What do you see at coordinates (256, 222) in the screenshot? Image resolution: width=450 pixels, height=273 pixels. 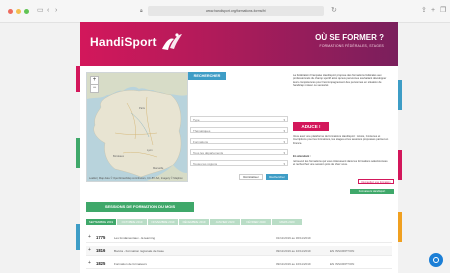 I see `tab-month: FÉVRIER 2020` at bounding box center [256, 222].